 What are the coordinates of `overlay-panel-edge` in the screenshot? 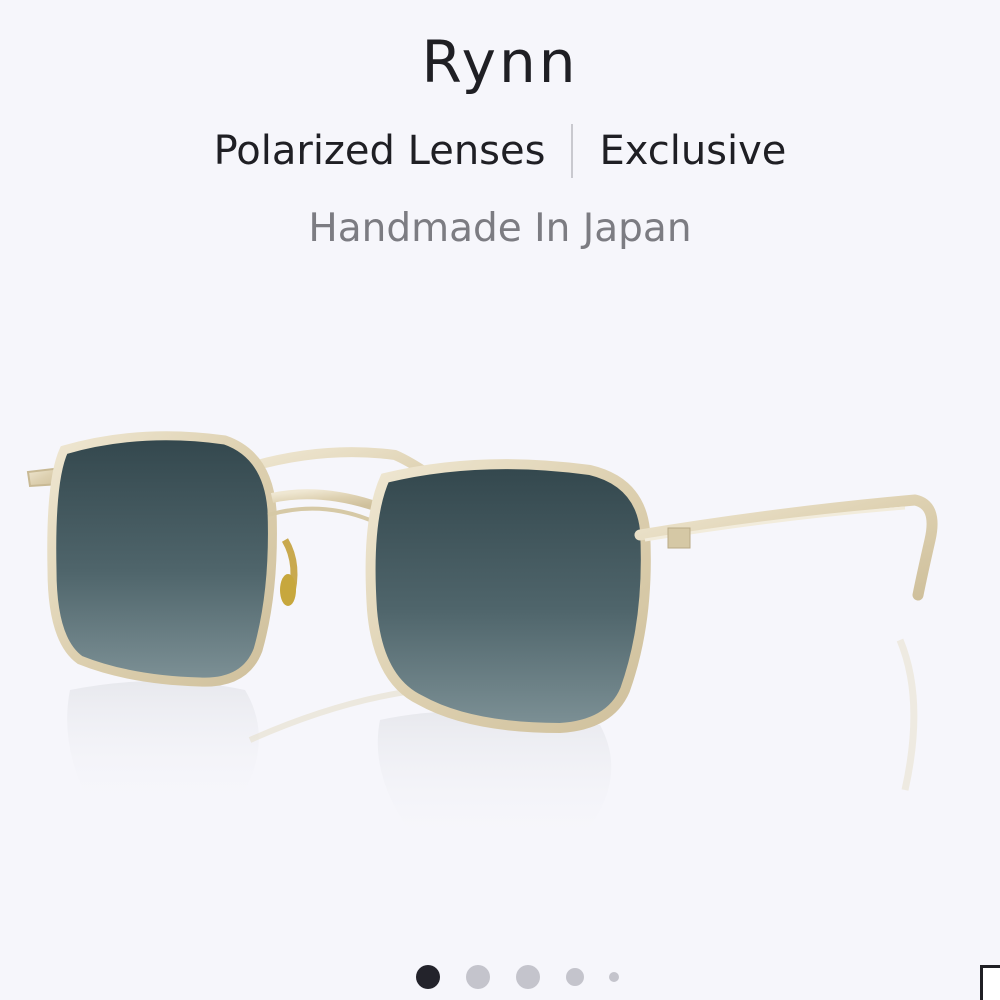 It's located at (990, 982).